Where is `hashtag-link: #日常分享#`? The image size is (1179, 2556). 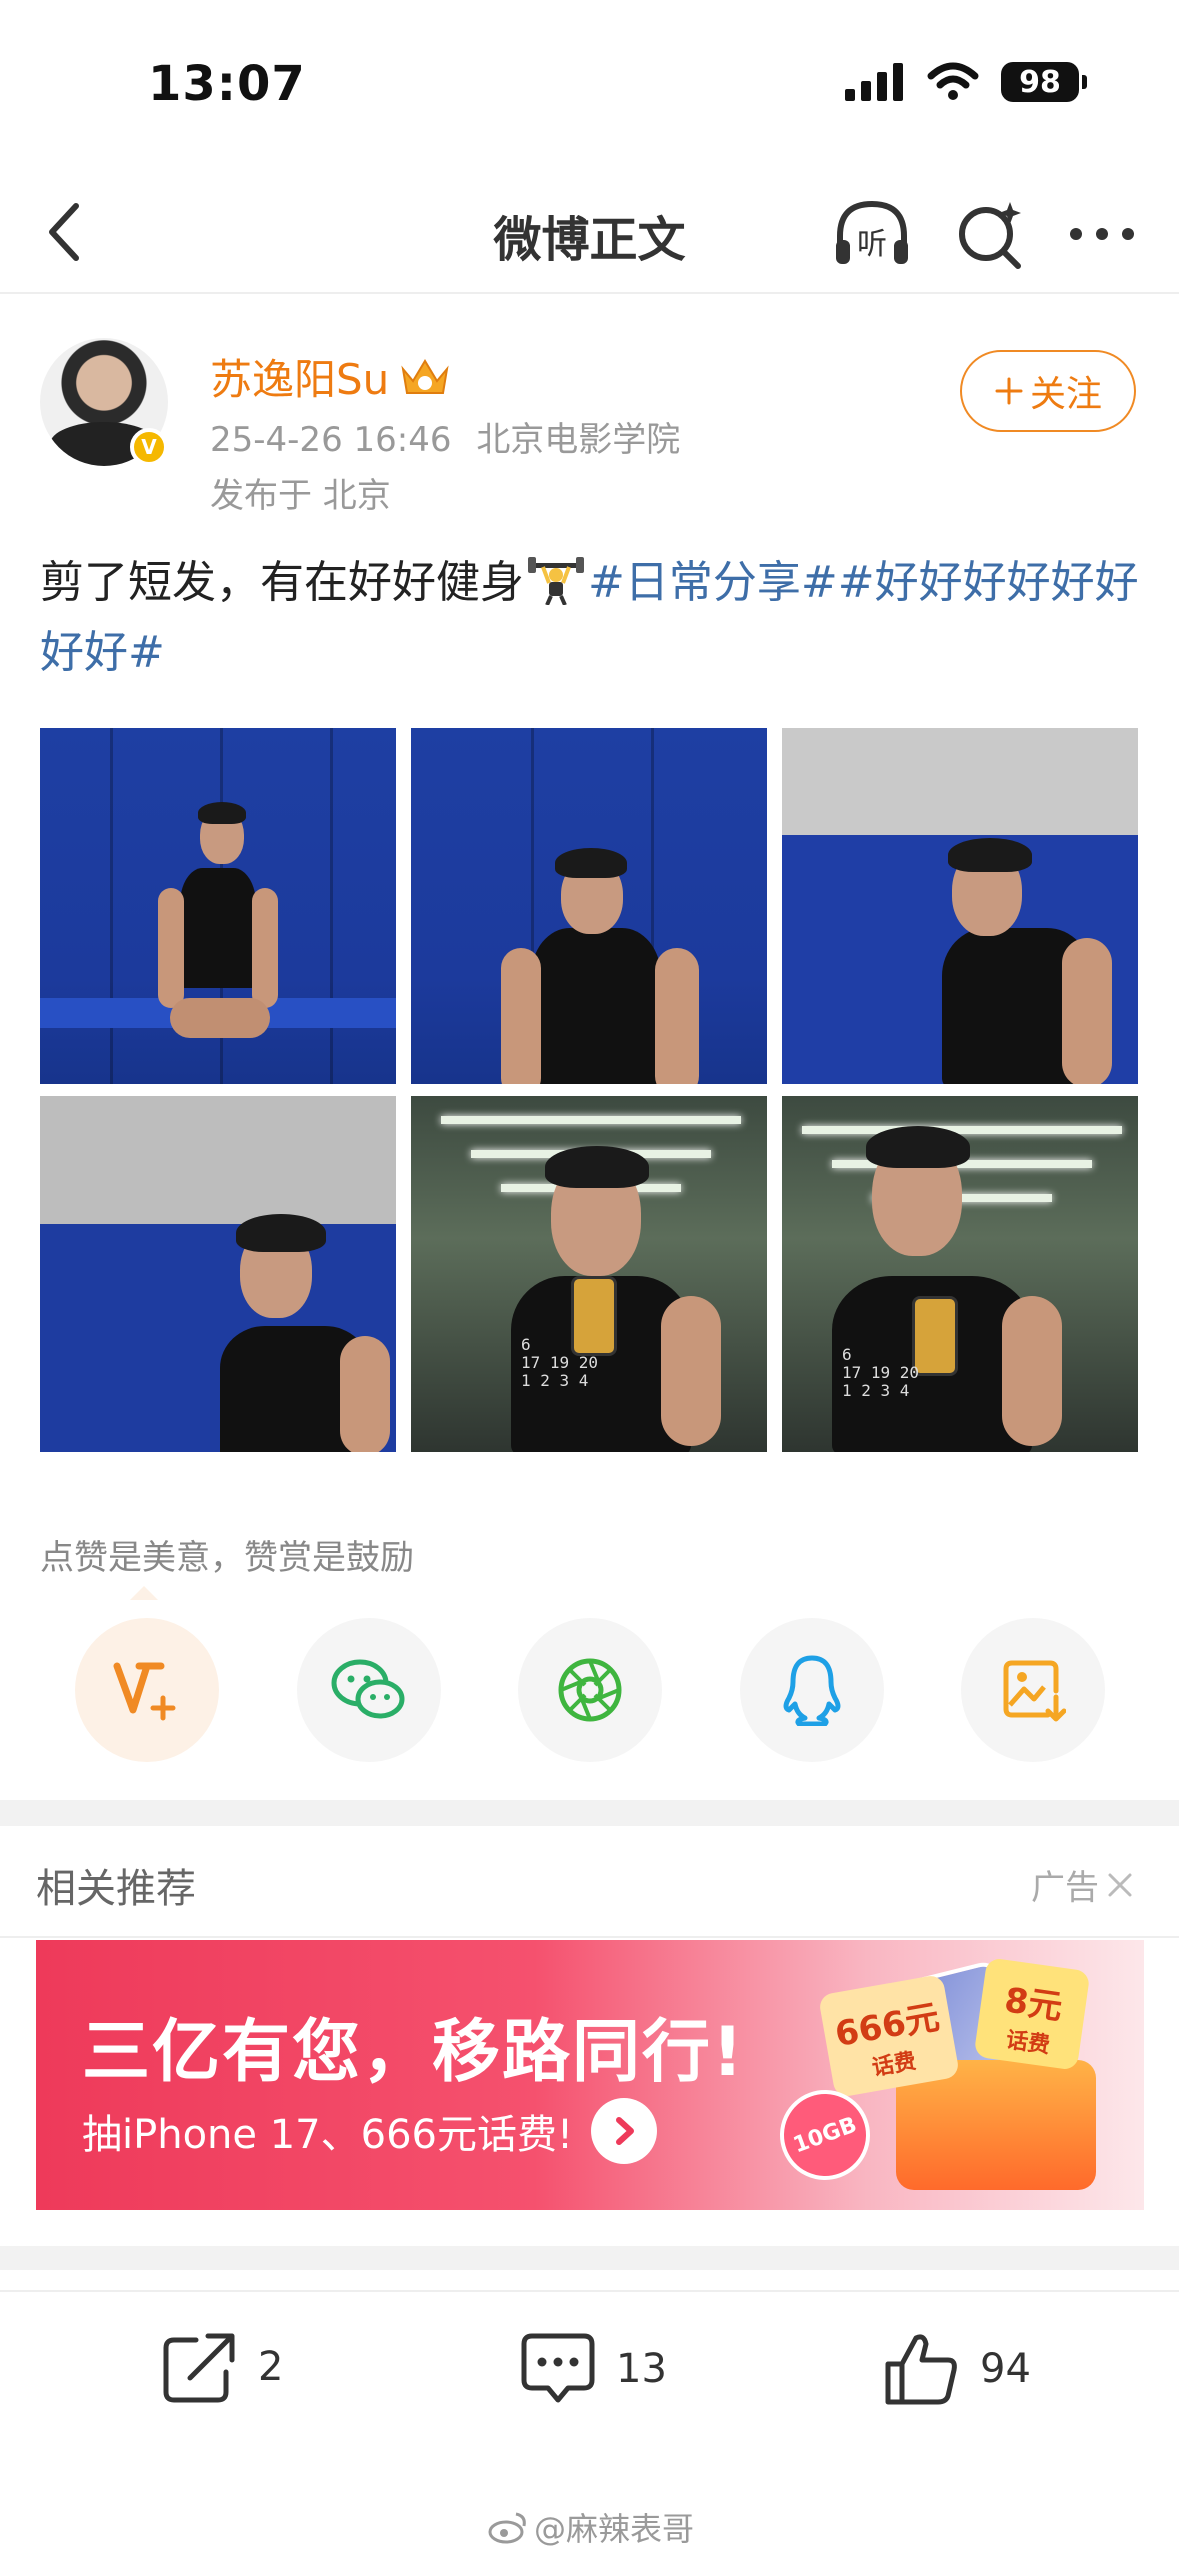
hashtag-link: #日常分享# is located at coordinates (713, 582).